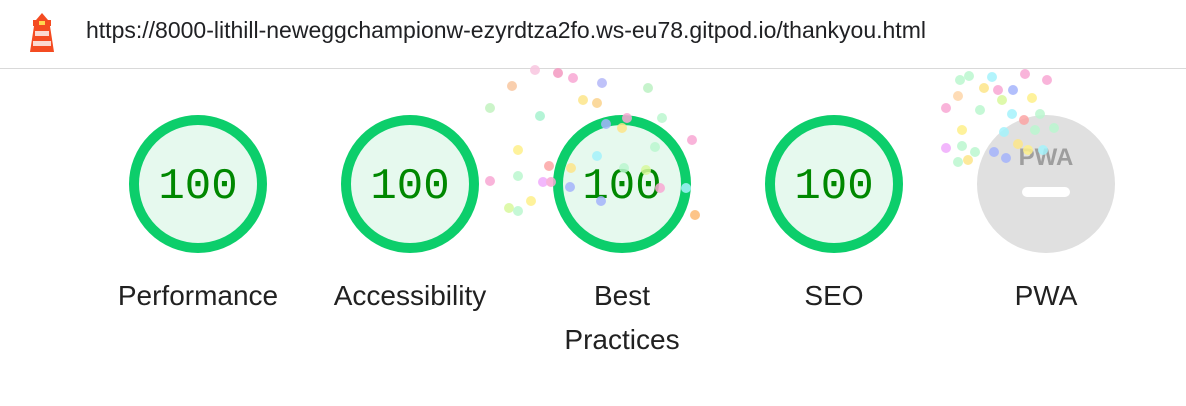  What do you see at coordinates (622, 339) in the screenshot?
I see `gauge-label-line-2: Practices` at bounding box center [622, 339].